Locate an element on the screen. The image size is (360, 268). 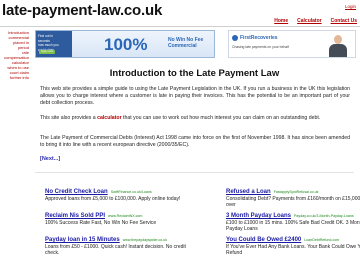
ad-url: FastapplySpotRefusal.co.uk is located at coordinates (296, 192).